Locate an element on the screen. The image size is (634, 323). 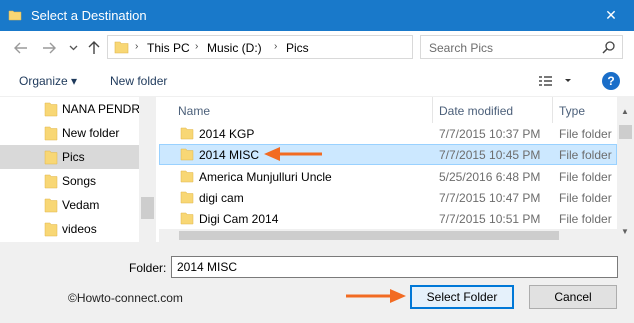
up-button is located at coordinates (94, 48).